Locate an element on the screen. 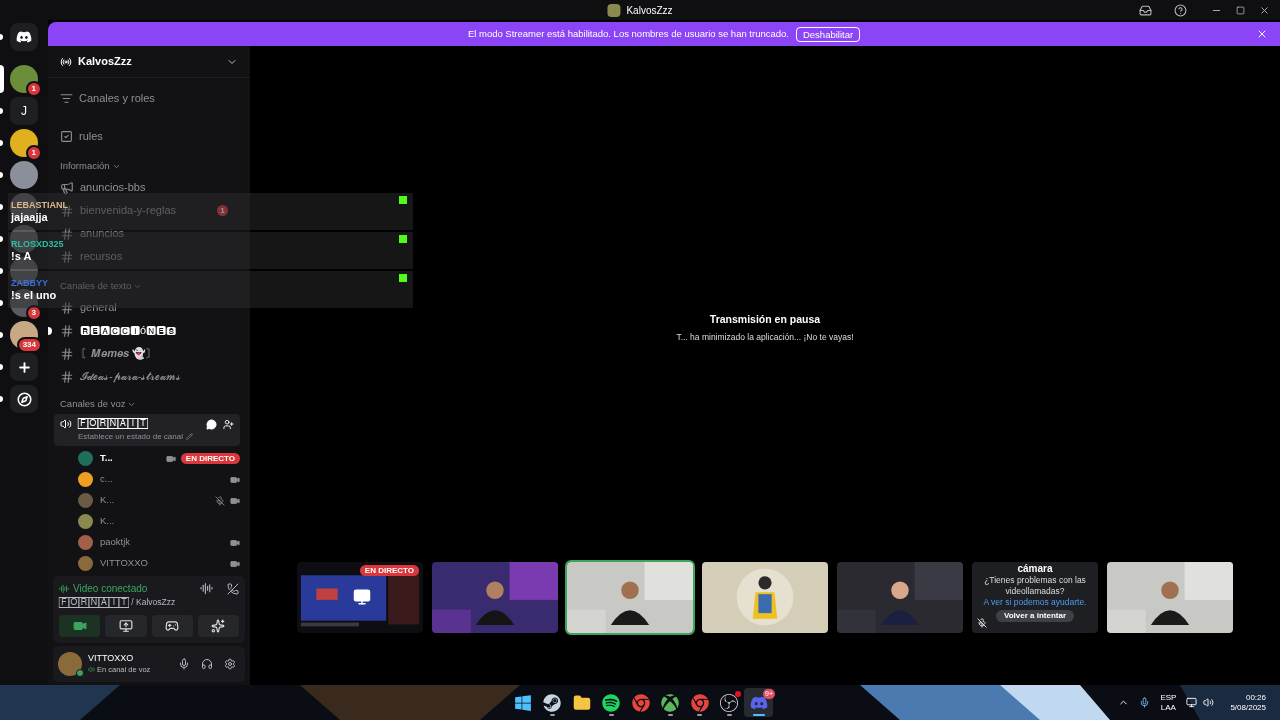 The height and width of the screenshot is (720, 1280). category-header: Información is located at coordinates (150, 166).